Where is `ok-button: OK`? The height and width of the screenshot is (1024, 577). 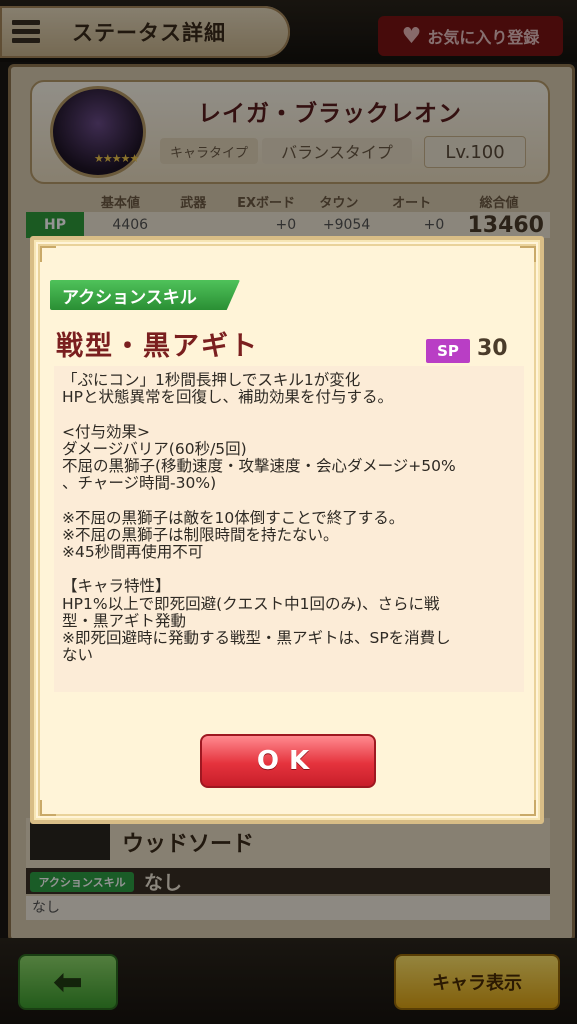 ok-button: OK is located at coordinates (288, 761).